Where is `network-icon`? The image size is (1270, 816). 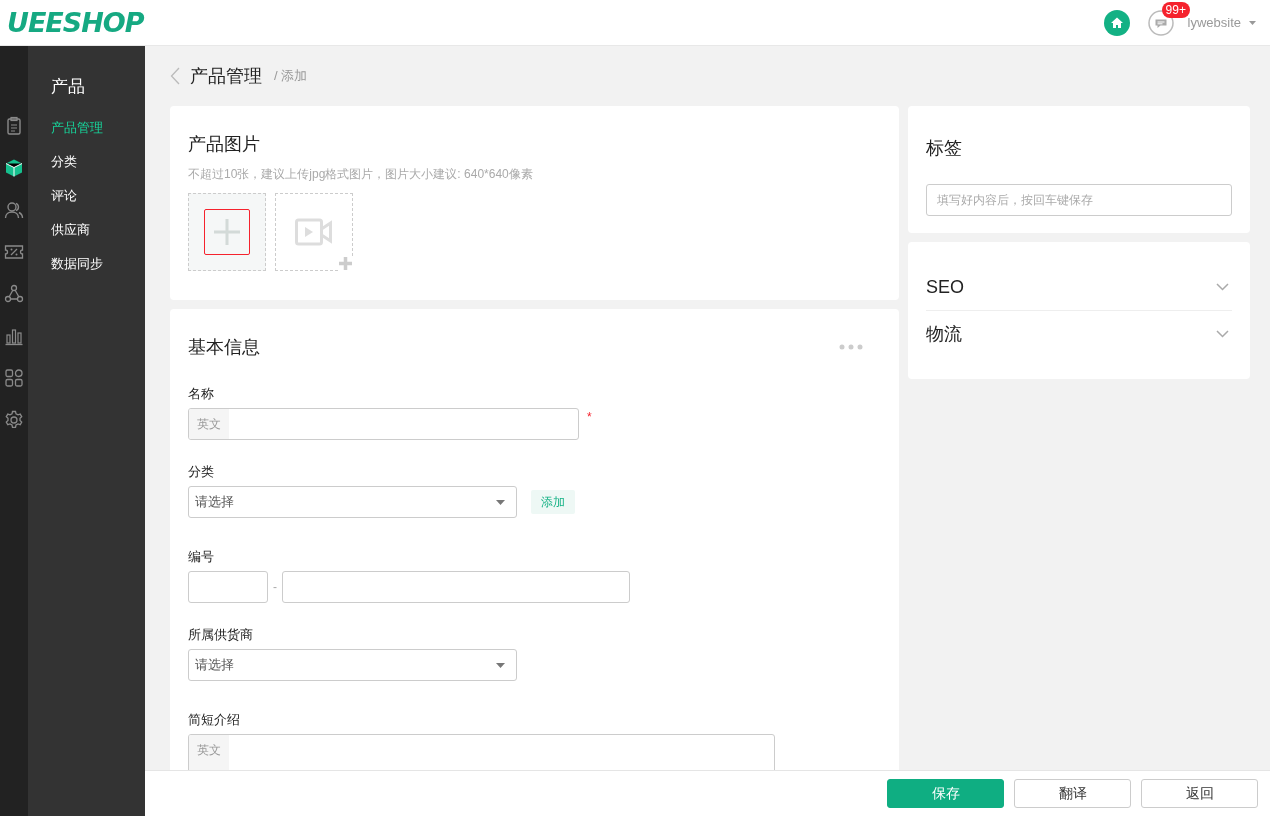 network-icon is located at coordinates (14, 294).